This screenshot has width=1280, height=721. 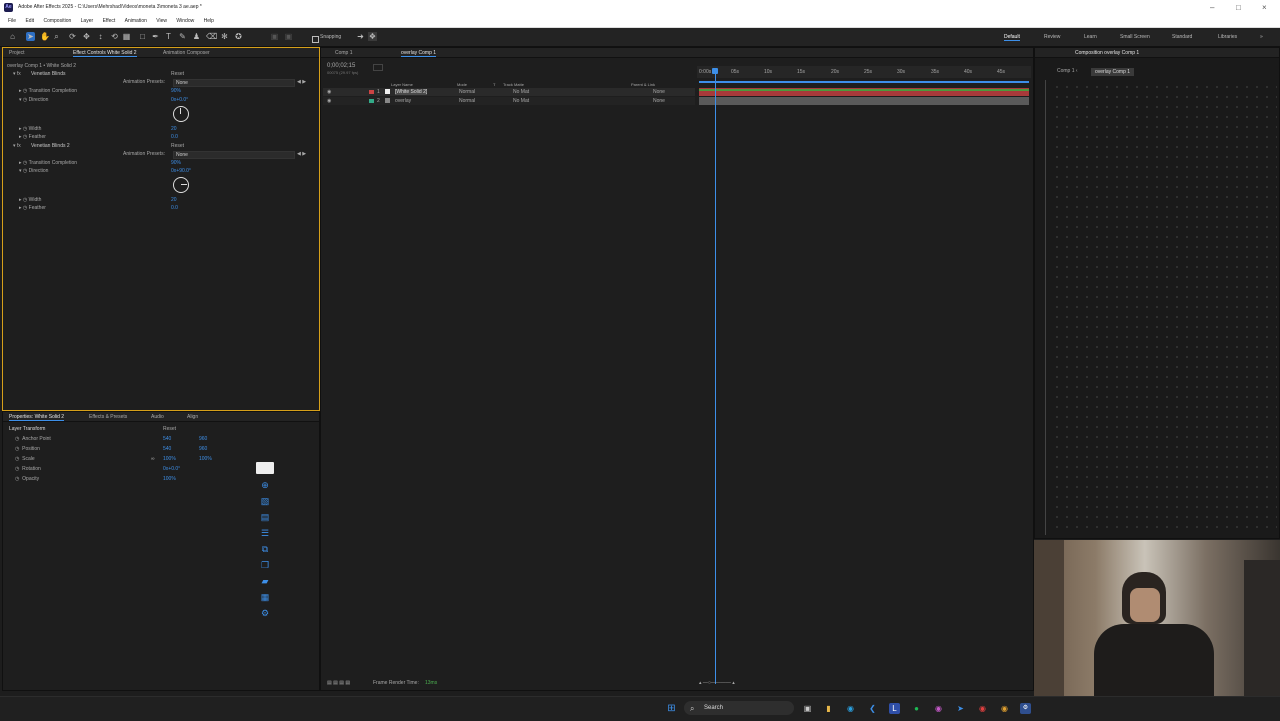 What do you see at coordinates (12, 21) in the screenshot?
I see `menu-file: File` at bounding box center [12, 21].